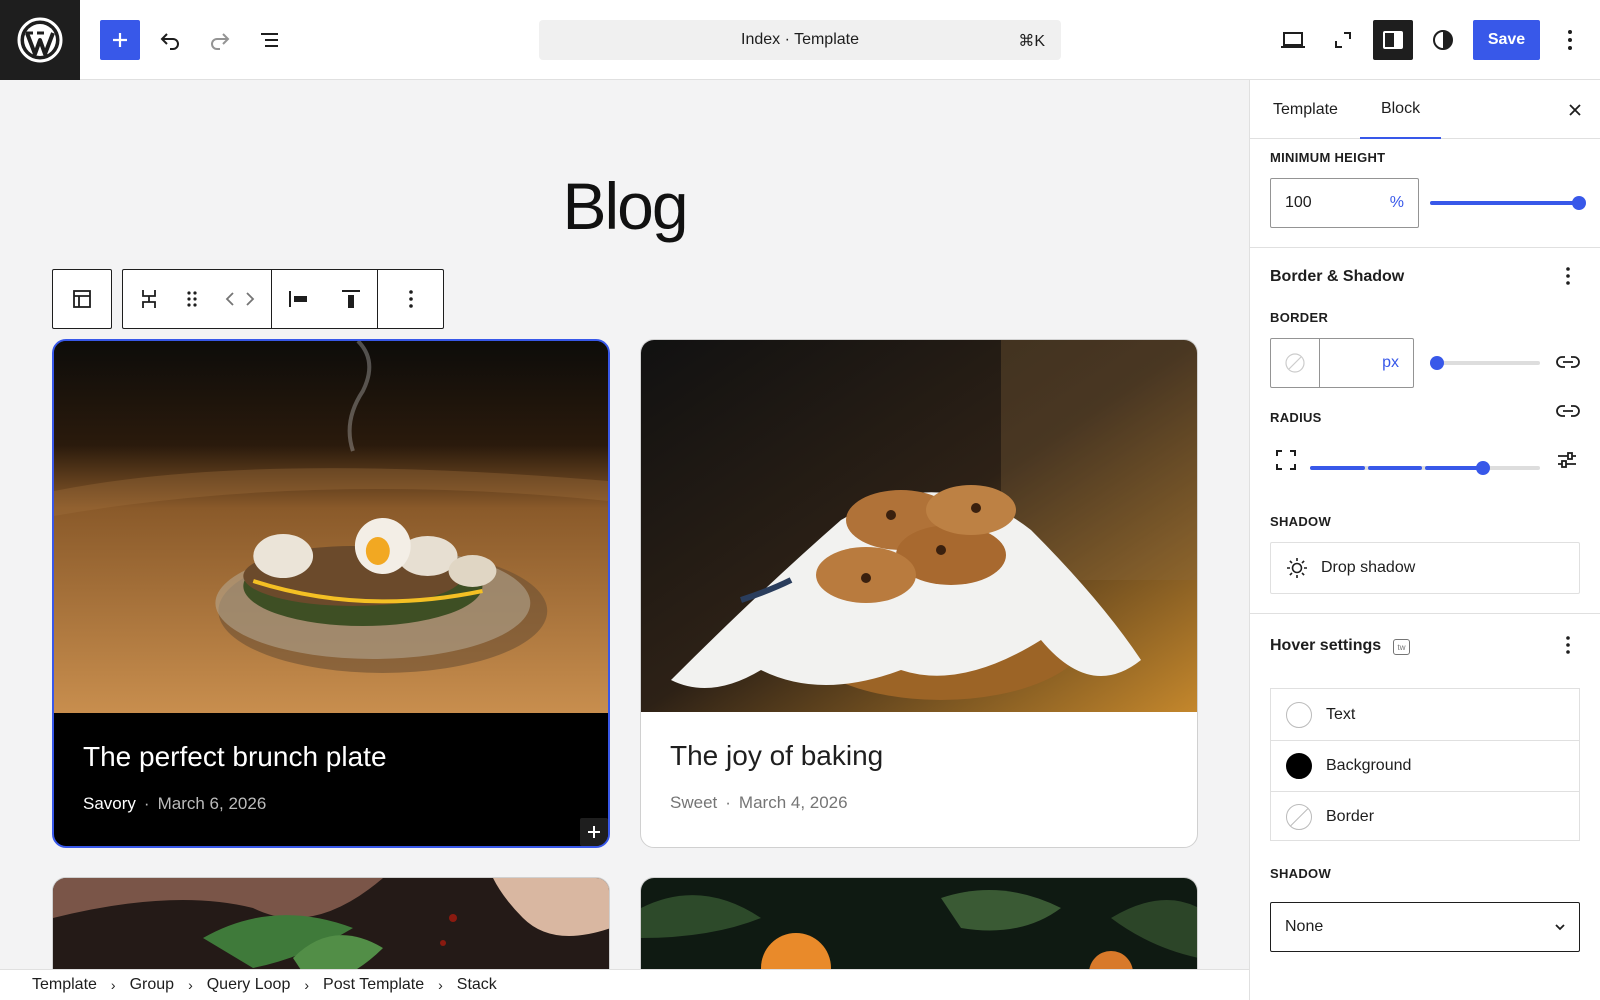  Describe the element at coordinates (1425, 765) in the screenshot. I see `hover-background-color-item: Background` at that location.